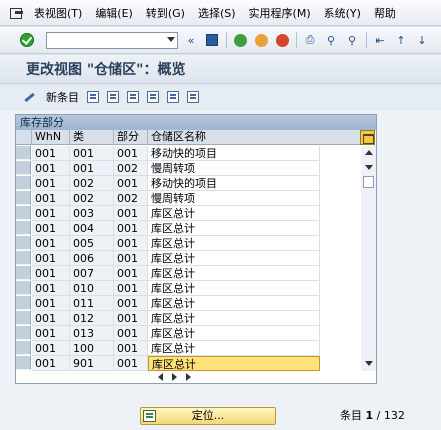  Describe the element at coordinates (174, 377) in the screenshot. I see `scroll-right-icon` at that location.